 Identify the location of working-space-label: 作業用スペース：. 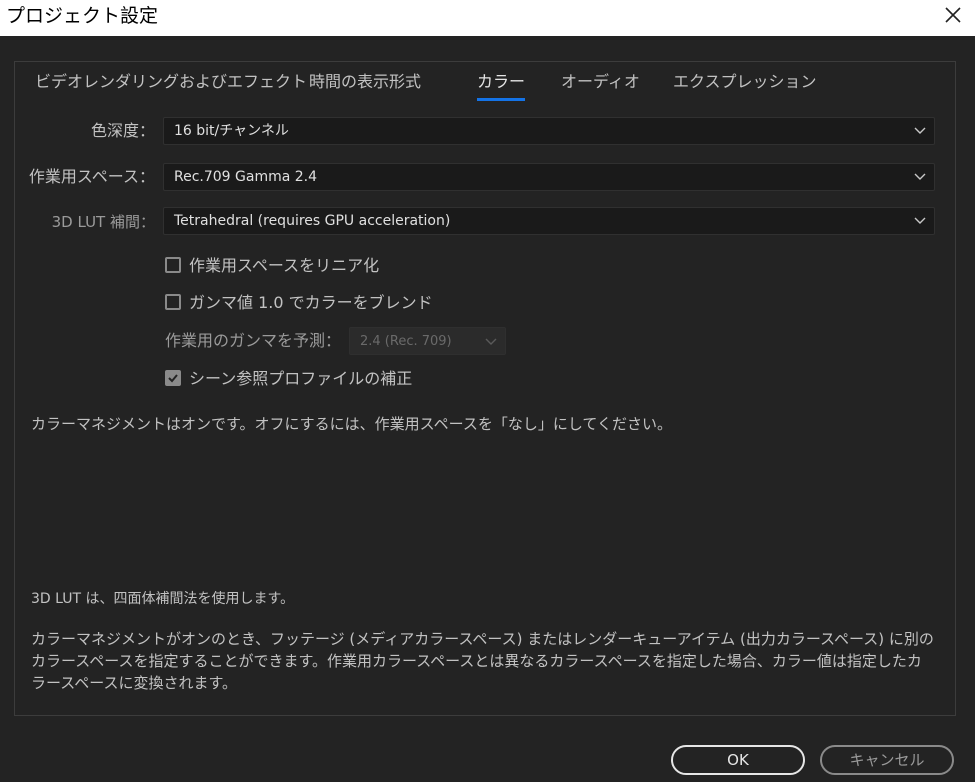
(91, 176).